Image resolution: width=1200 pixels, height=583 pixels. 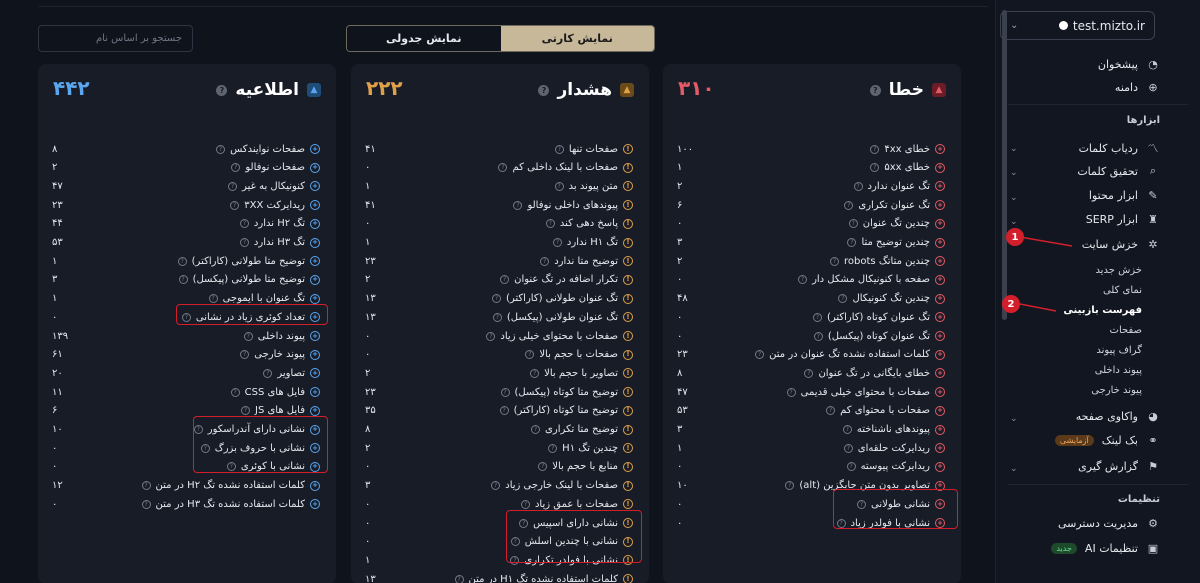 What do you see at coordinates (275, 167) in the screenshot?
I see `issue-label: صفحات نوفالو` at bounding box center [275, 167].